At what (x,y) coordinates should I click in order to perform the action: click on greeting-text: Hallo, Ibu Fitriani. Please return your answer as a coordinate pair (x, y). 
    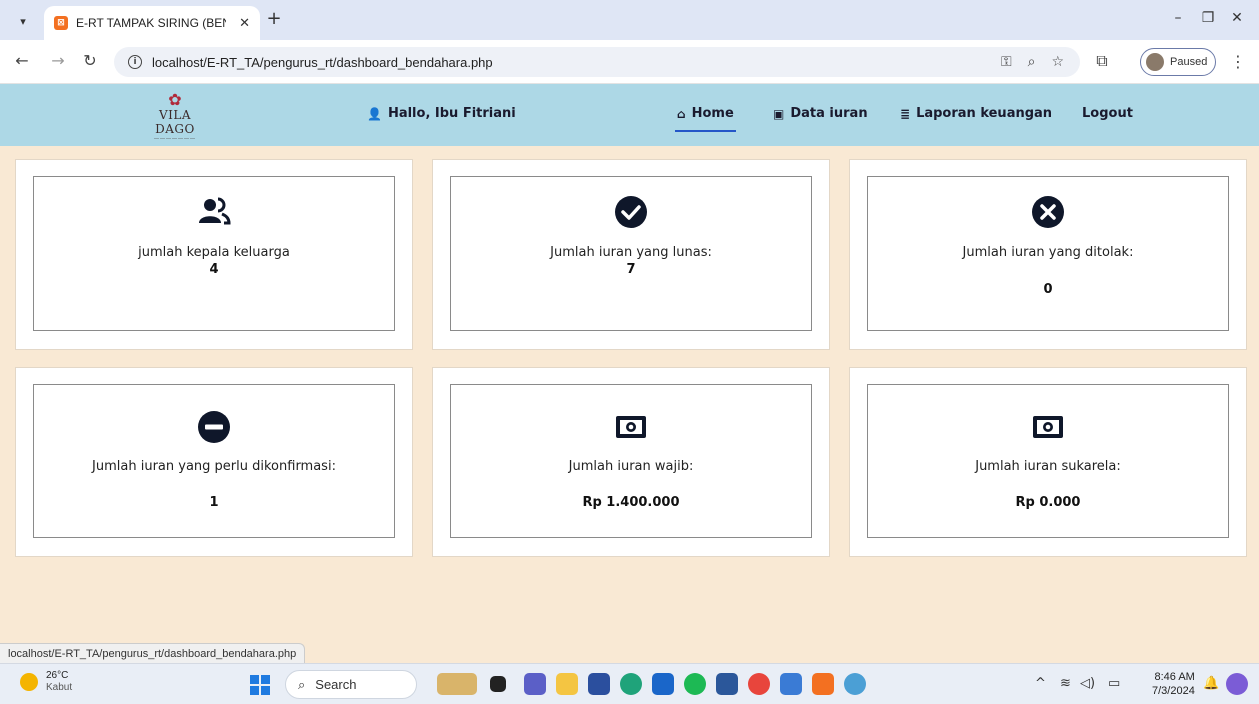
    Looking at the image, I should click on (451, 113).